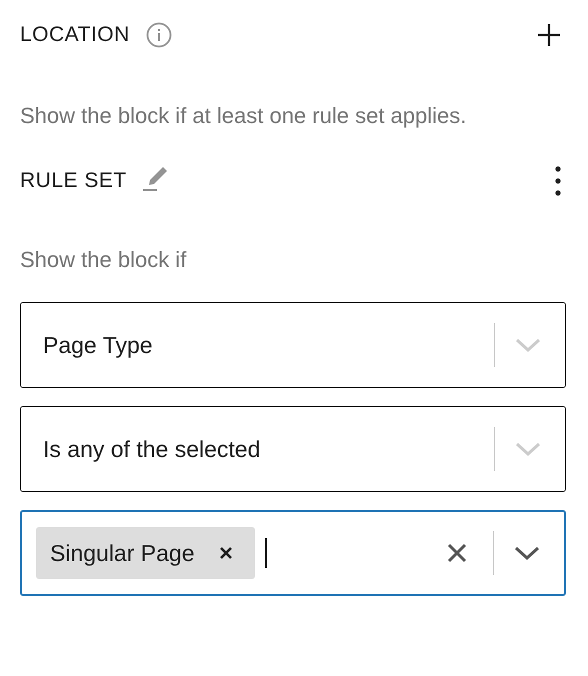 This screenshot has width=588, height=676. Describe the element at coordinates (244, 116) in the screenshot. I see `section-description: Show the block if at least one rule set applies.` at that location.